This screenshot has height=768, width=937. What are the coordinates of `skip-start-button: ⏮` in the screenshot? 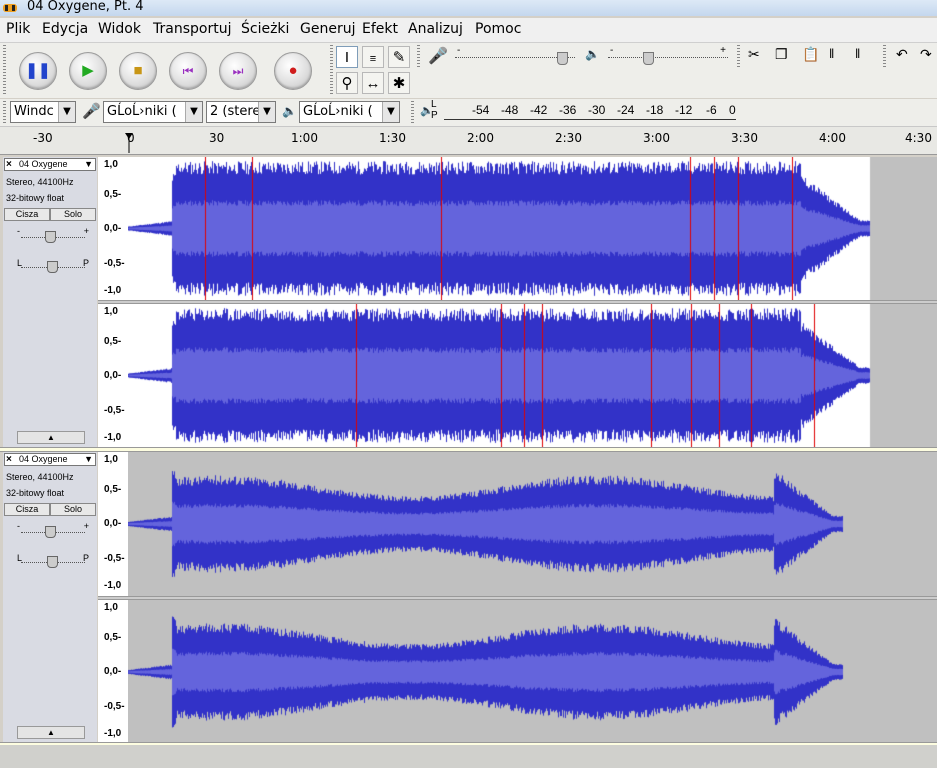 It's located at (188, 71).